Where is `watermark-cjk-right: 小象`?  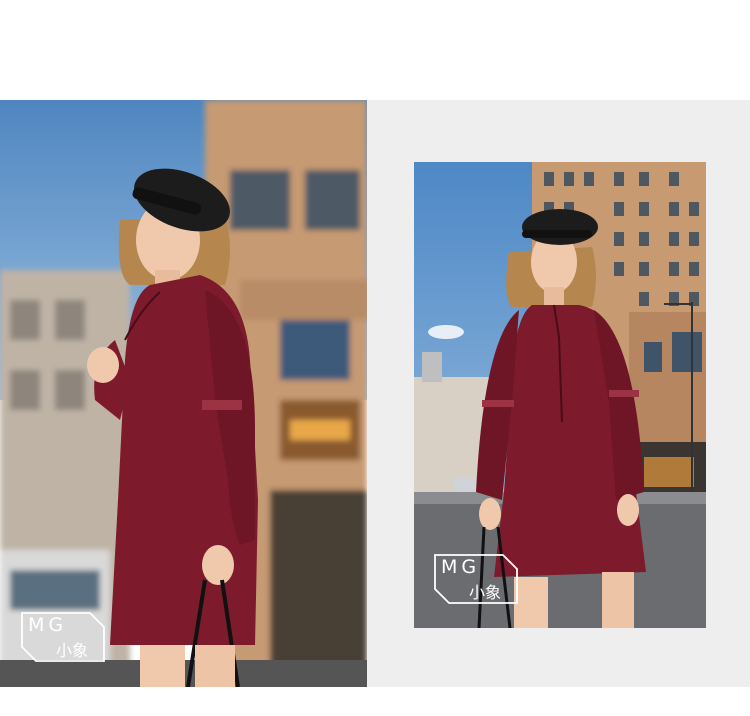 watermark-cjk-right: 小象 is located at coordinates (485, 592).